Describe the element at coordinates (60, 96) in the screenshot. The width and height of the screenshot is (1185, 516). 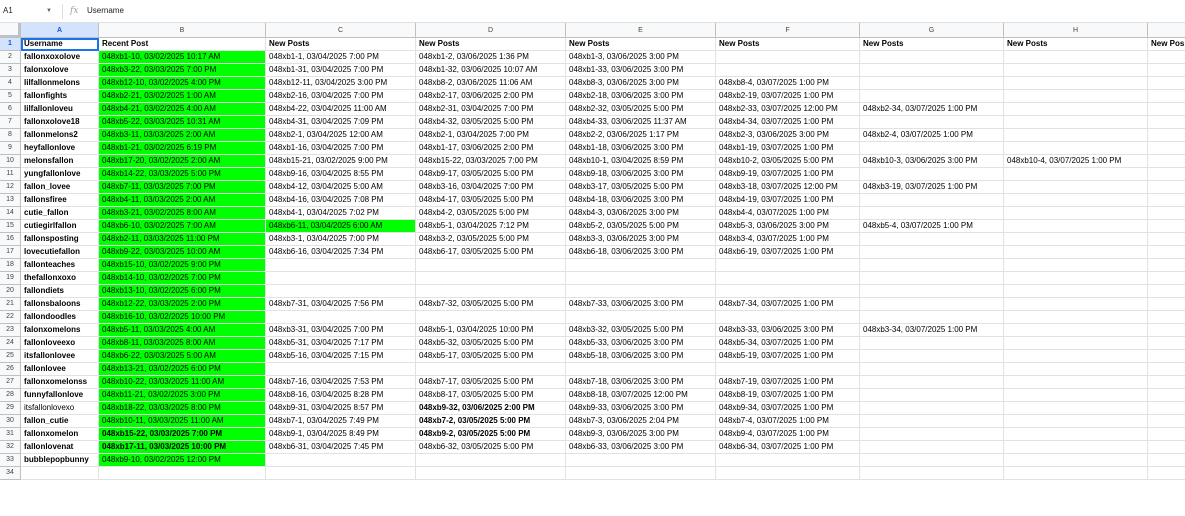
I see `table-cell: fallonfights` at that location.